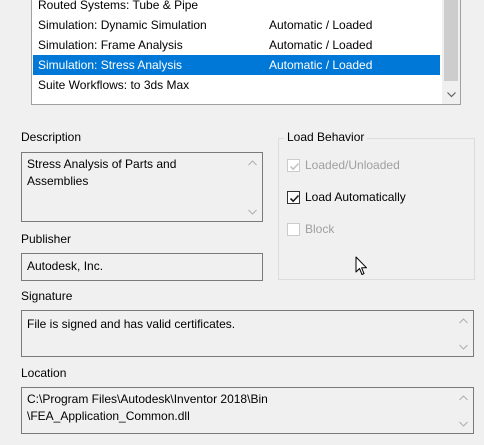  I want to click on description-field: Stress Analysis of Parts and Assemblies, so click(142, 187).